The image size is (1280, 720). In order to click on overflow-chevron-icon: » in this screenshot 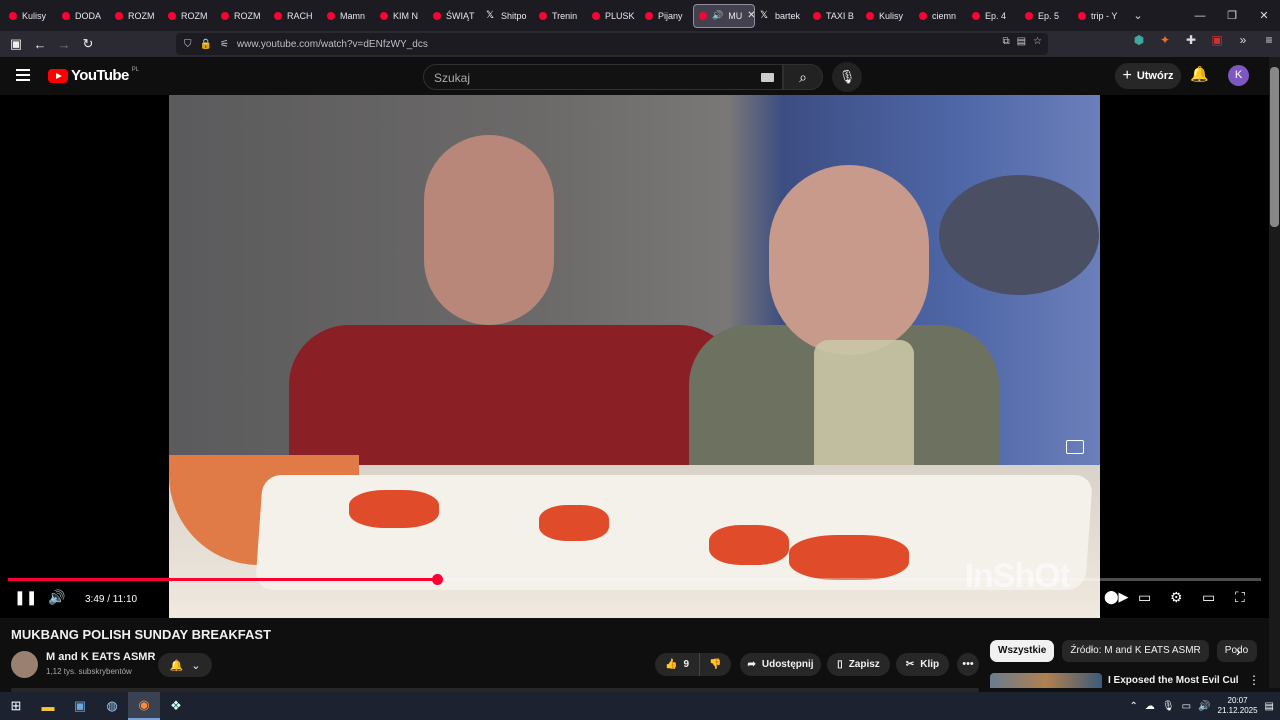, I will do `click(1243, 40)`.